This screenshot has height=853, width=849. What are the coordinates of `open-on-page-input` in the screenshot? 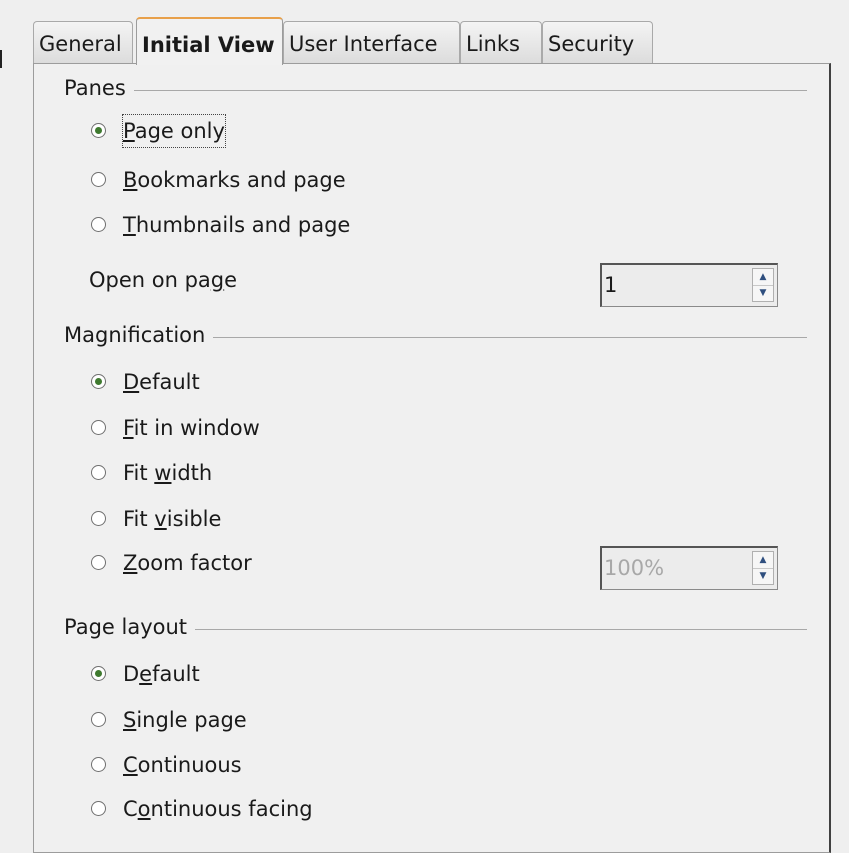 It's located at (672, 285).